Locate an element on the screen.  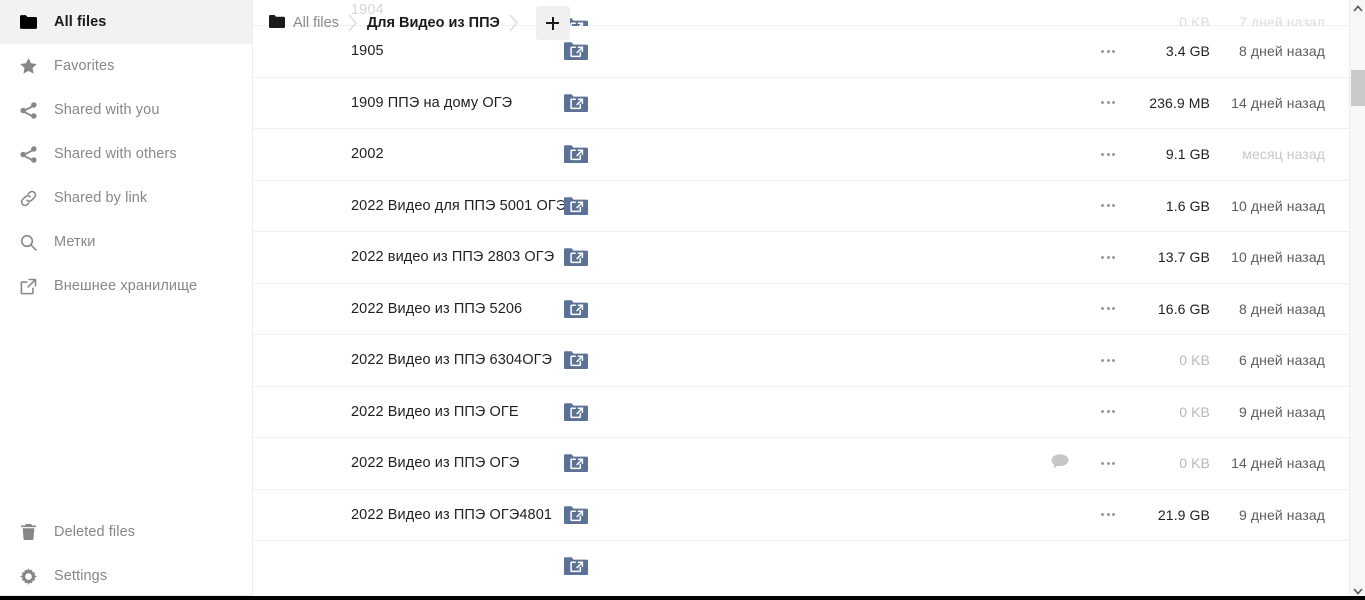
sidebar-item-1: Favorites is located at coordinates (126, 66).